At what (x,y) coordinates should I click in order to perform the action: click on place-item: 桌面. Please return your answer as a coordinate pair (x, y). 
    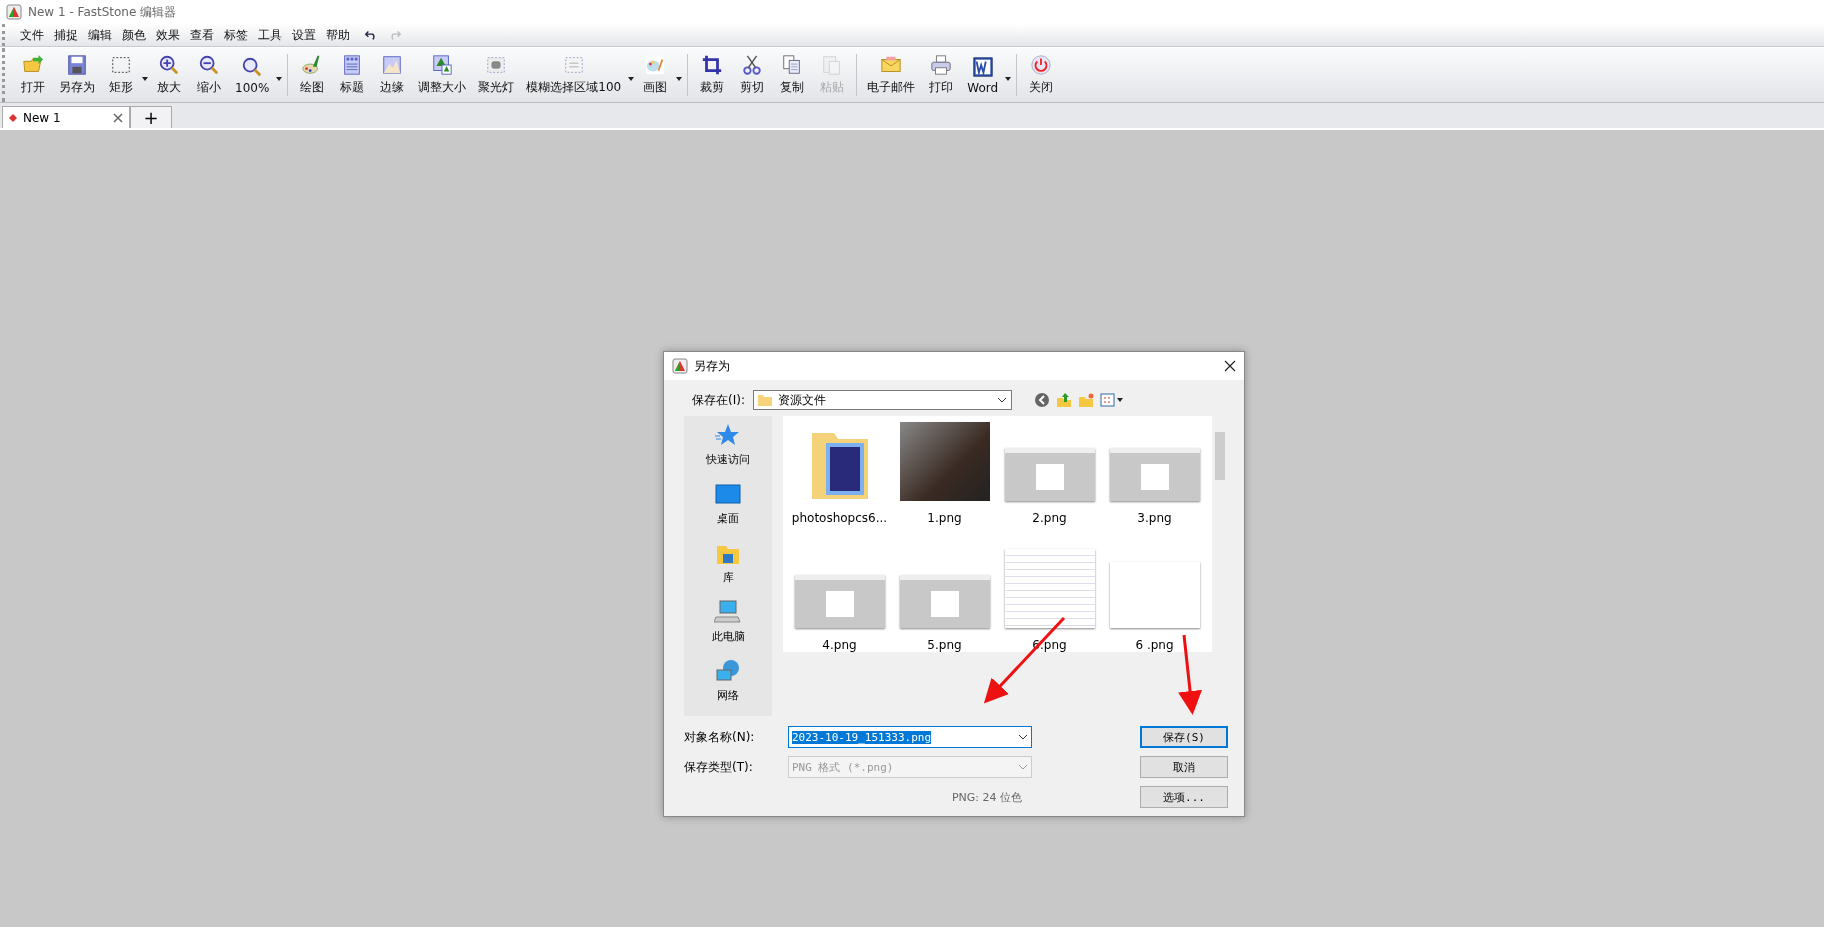
    Looking at the image, I should click on (728, 503).